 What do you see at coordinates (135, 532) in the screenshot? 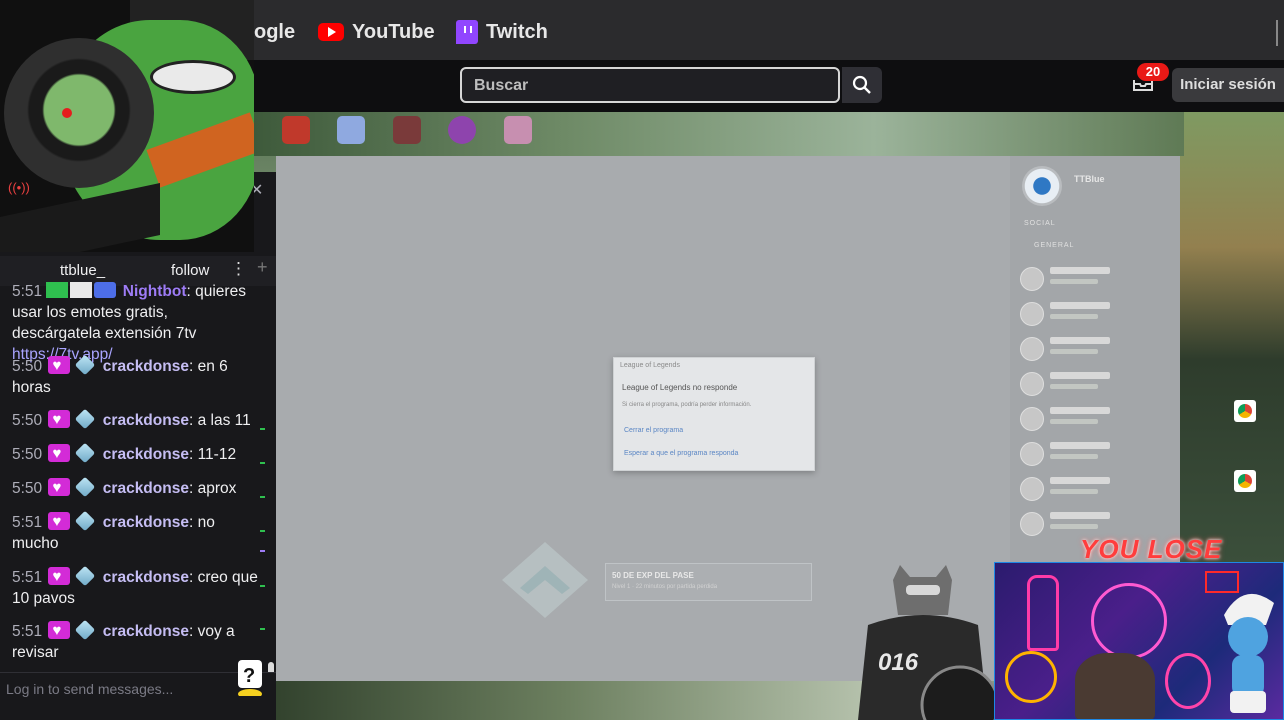
I see `chat-message: 5:51 crackdonse: no mucho` at bounding box center [135, 532].